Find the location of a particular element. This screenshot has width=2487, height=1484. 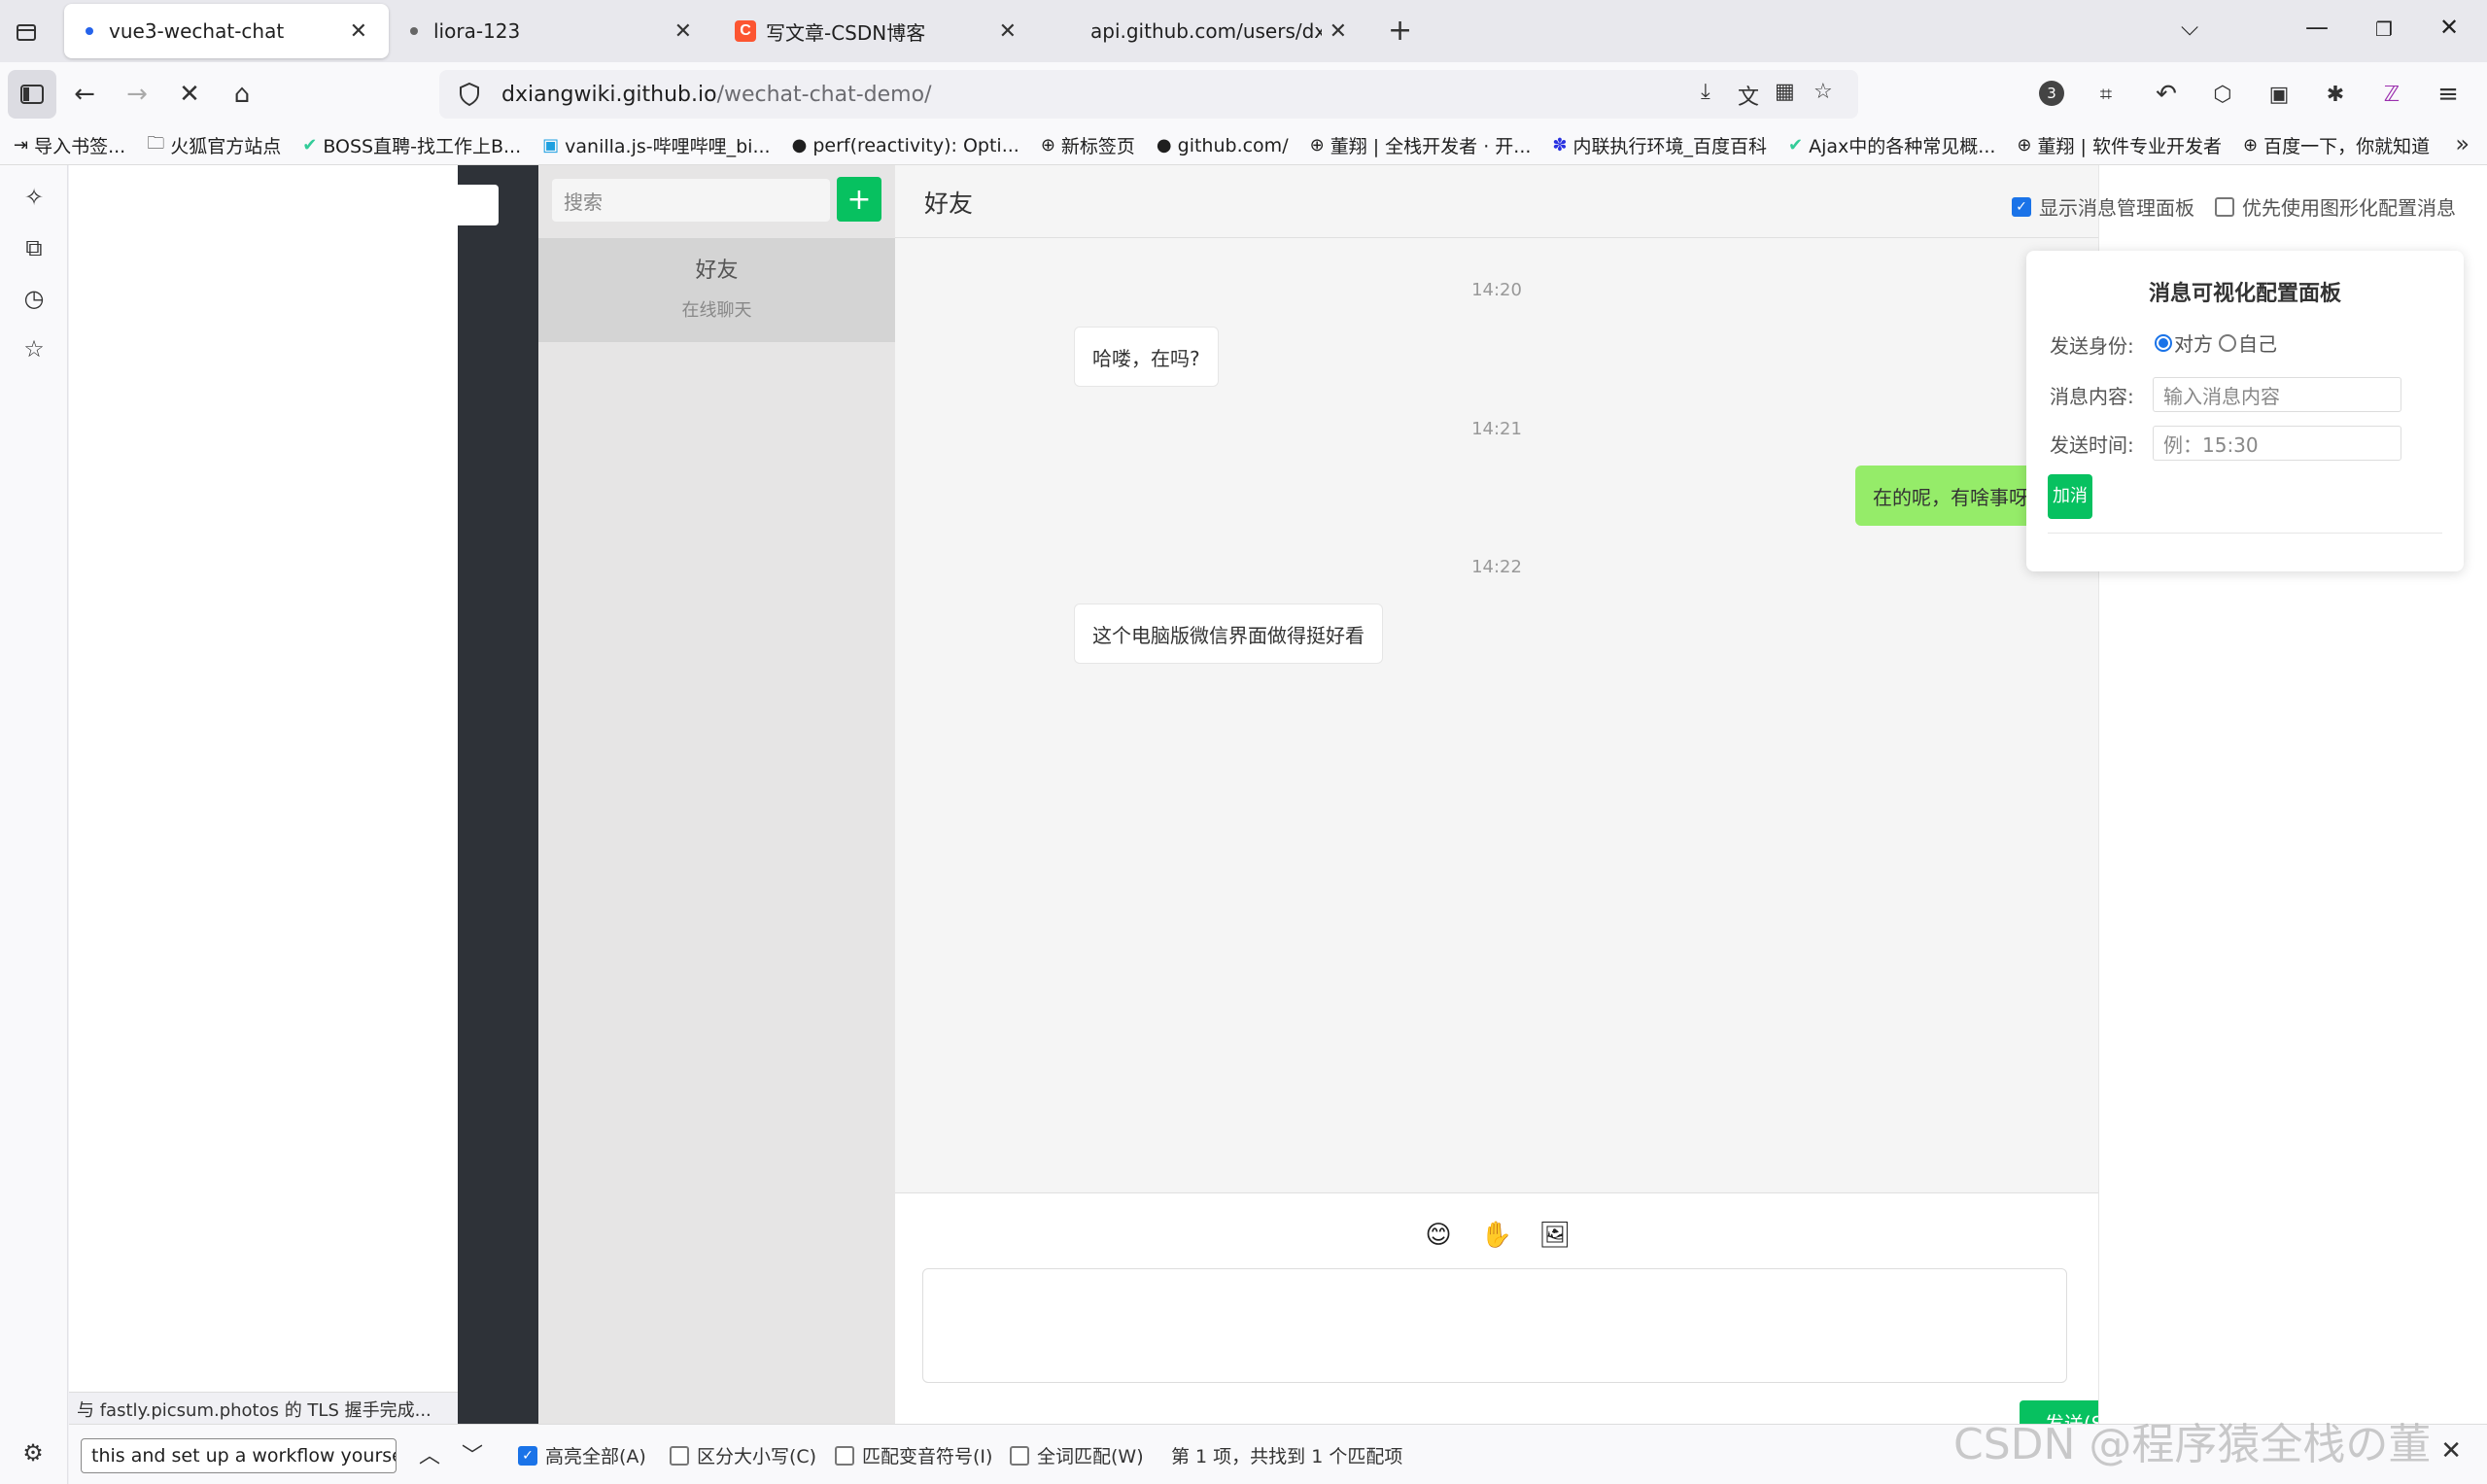

contact-name: 好友 is located at coordinates (717, 271).